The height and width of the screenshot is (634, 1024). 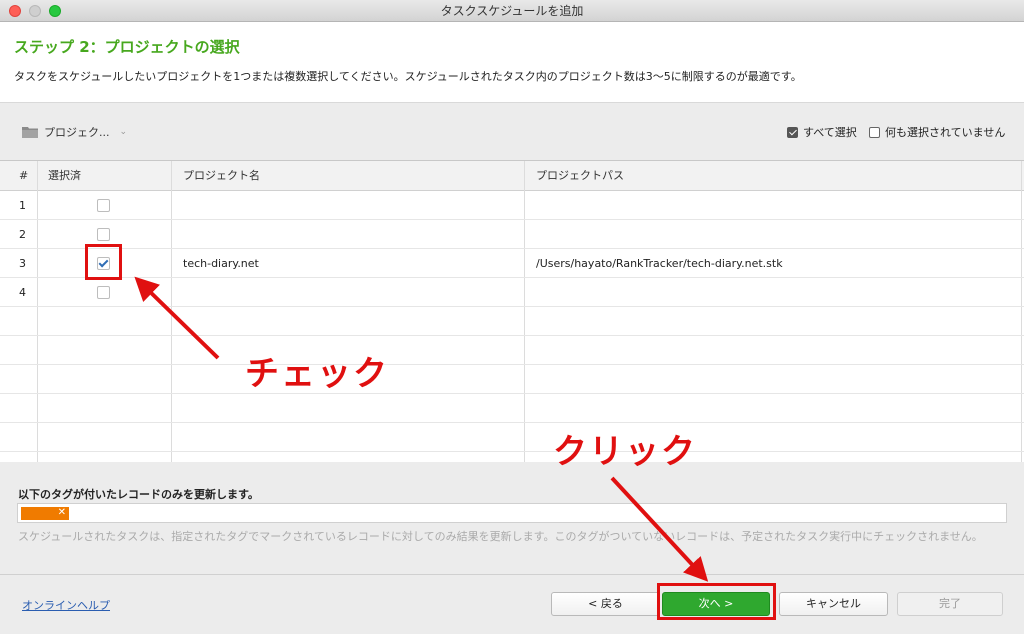 I want to click on row-number: 4, so click(x=22, y=292).